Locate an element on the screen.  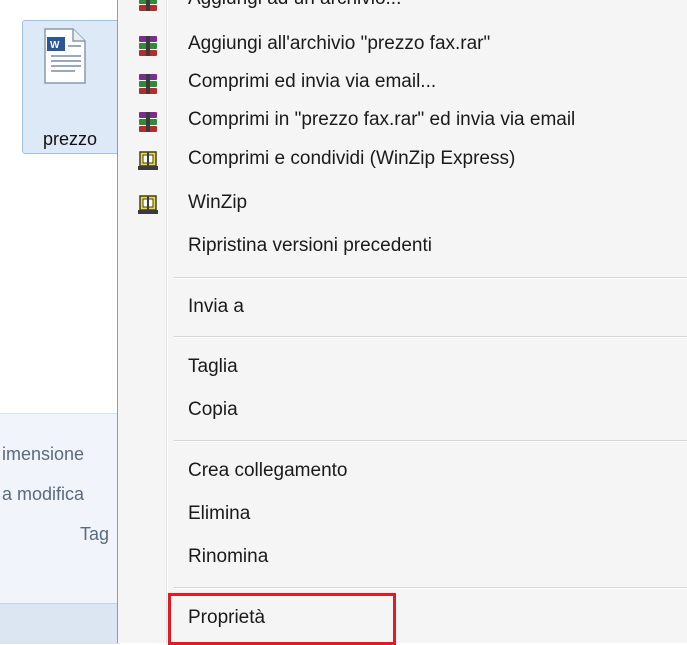
menu-item-label: Elimina is located at coordinates (219, 513).